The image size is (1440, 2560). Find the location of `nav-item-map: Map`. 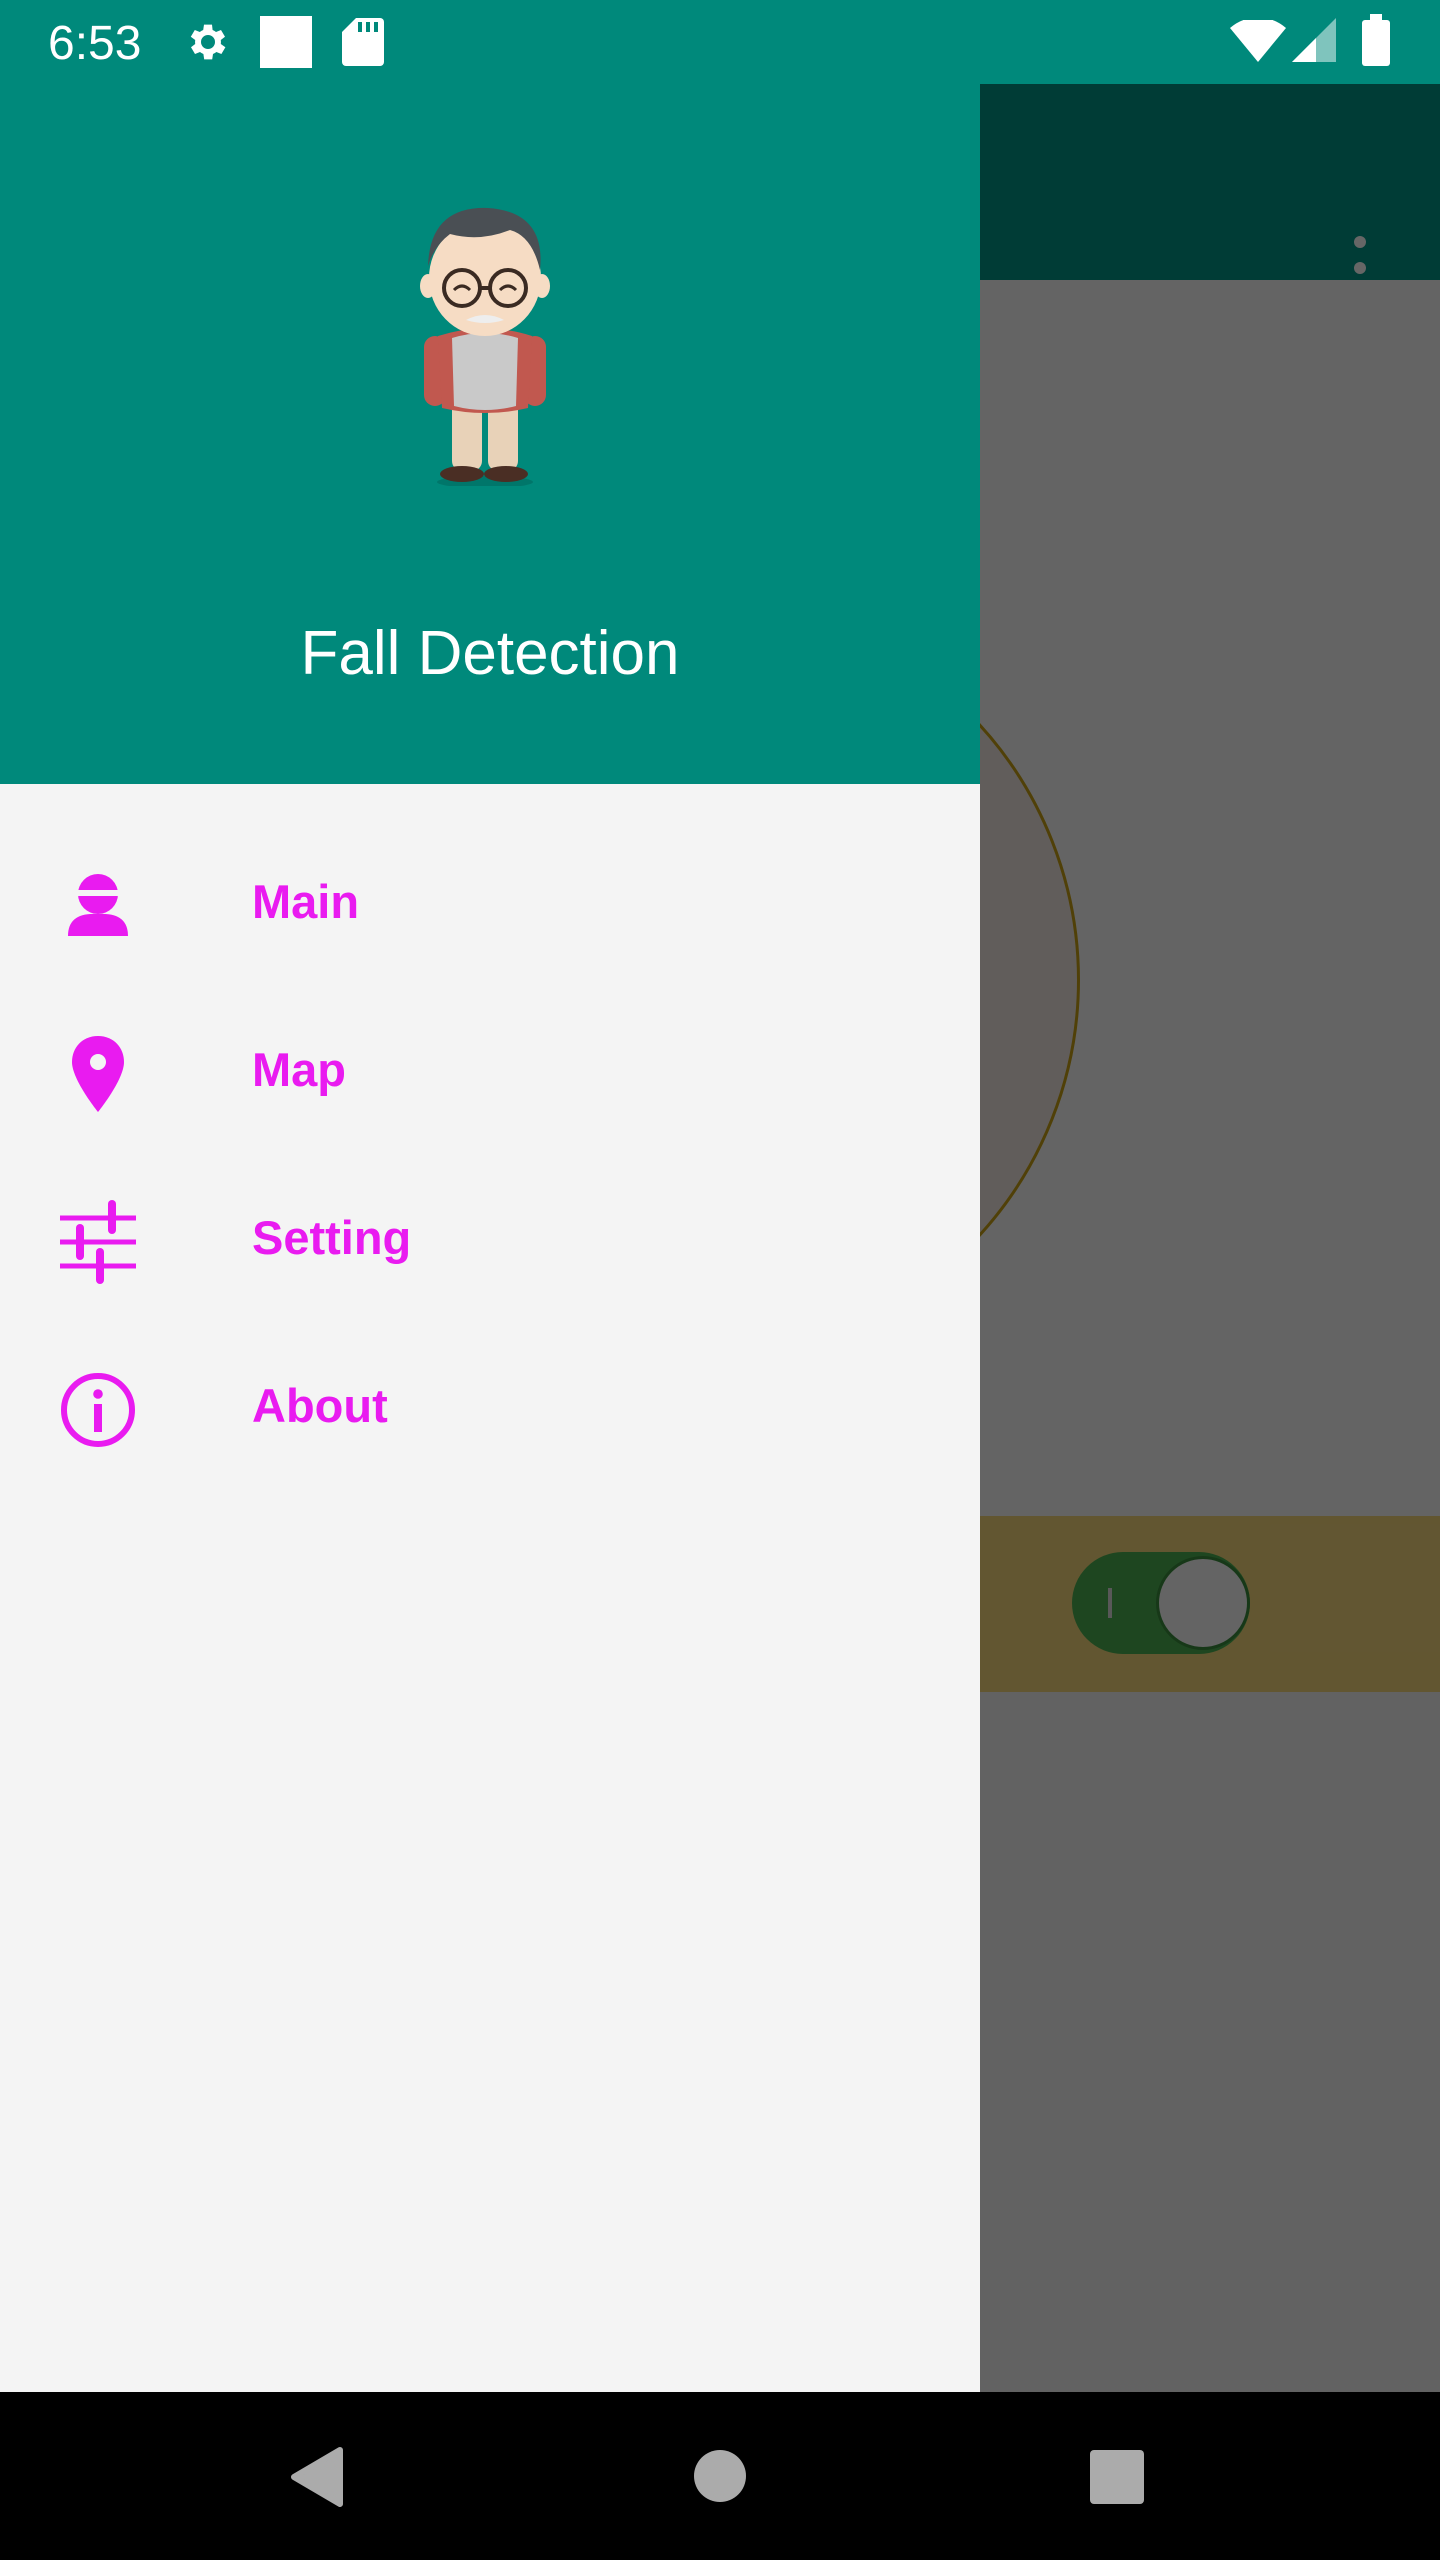

nav-item-map: Map is located at coordinates (490, 1066).